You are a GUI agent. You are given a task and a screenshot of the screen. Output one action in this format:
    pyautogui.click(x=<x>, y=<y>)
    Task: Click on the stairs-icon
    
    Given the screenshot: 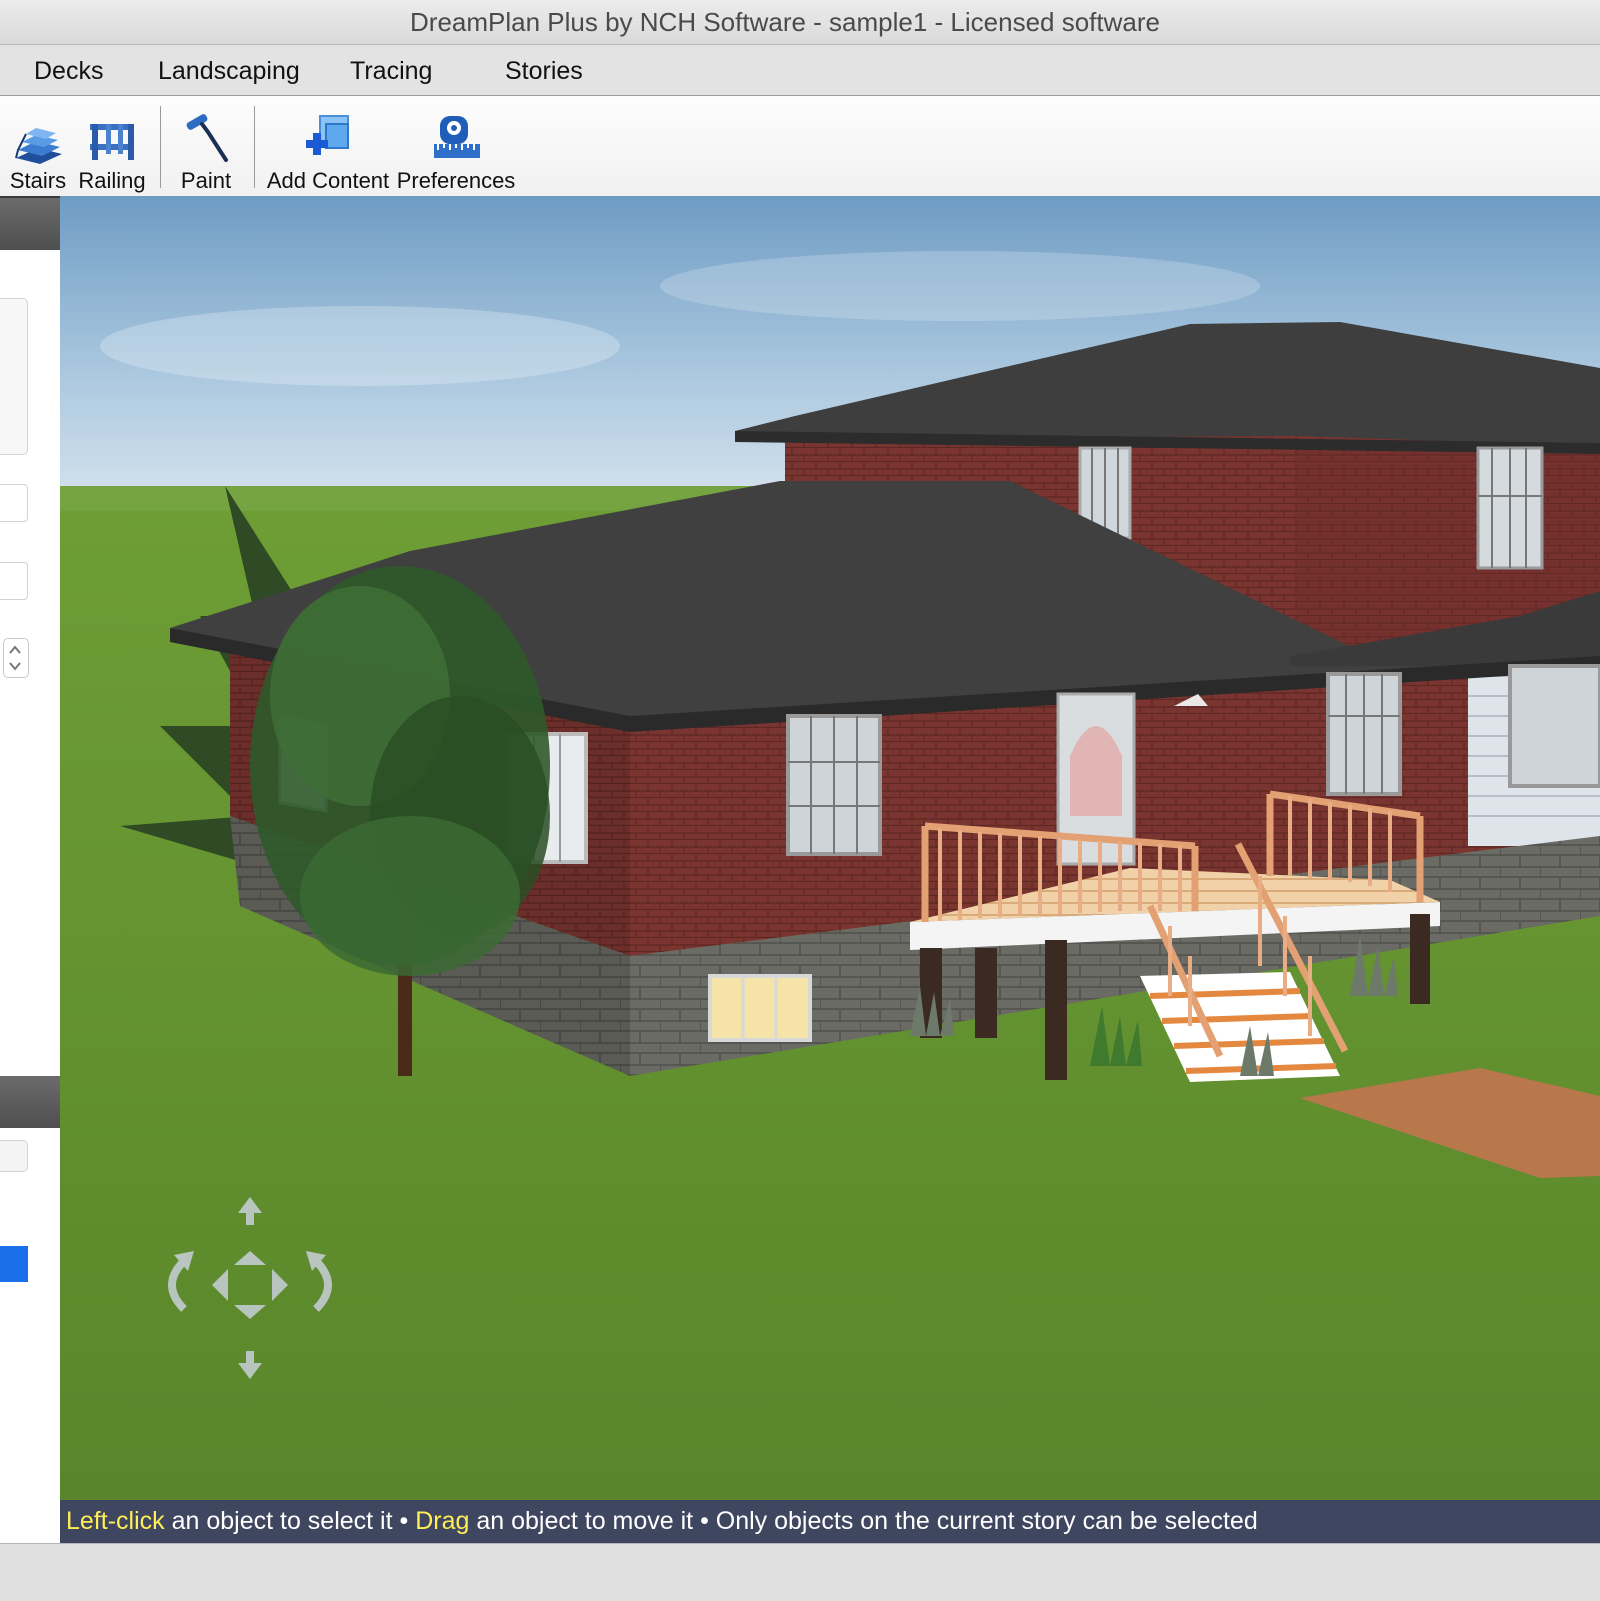 What is the action you would take?
    pyautogui.click(x=38, y=131)
    